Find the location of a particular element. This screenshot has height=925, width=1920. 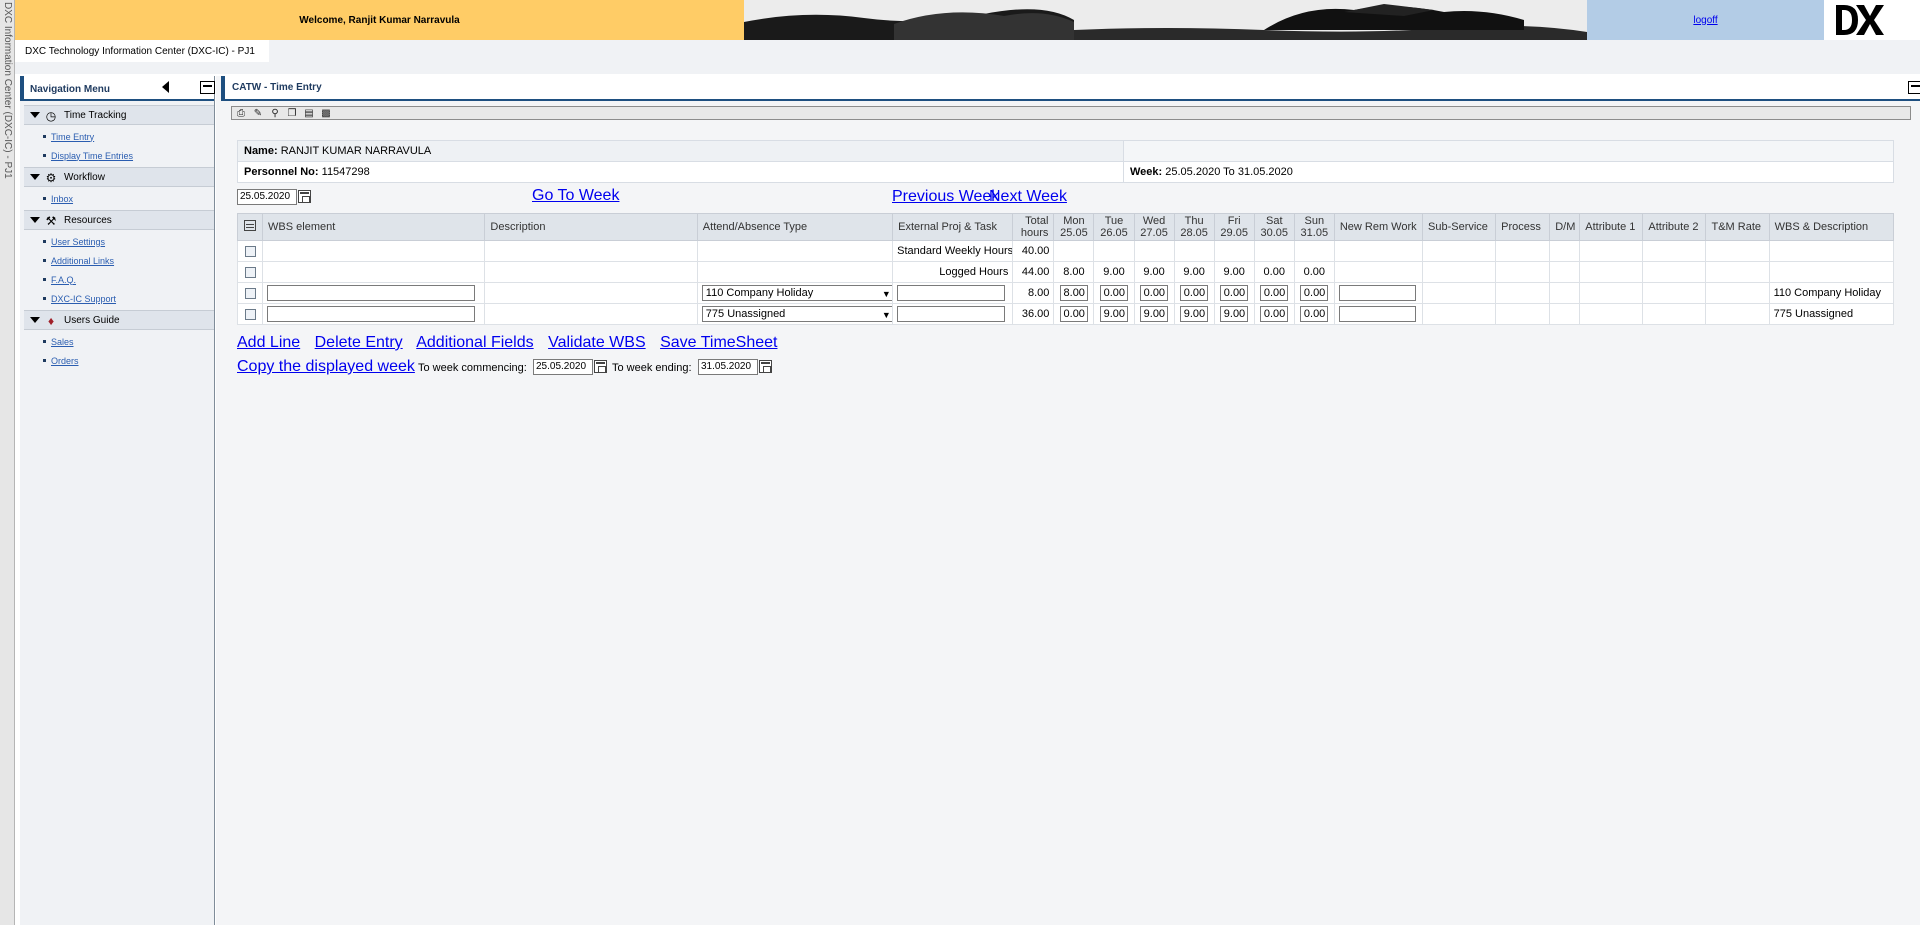

ending-date-input: 31.05.2020 is located at coordinates (728, 367).